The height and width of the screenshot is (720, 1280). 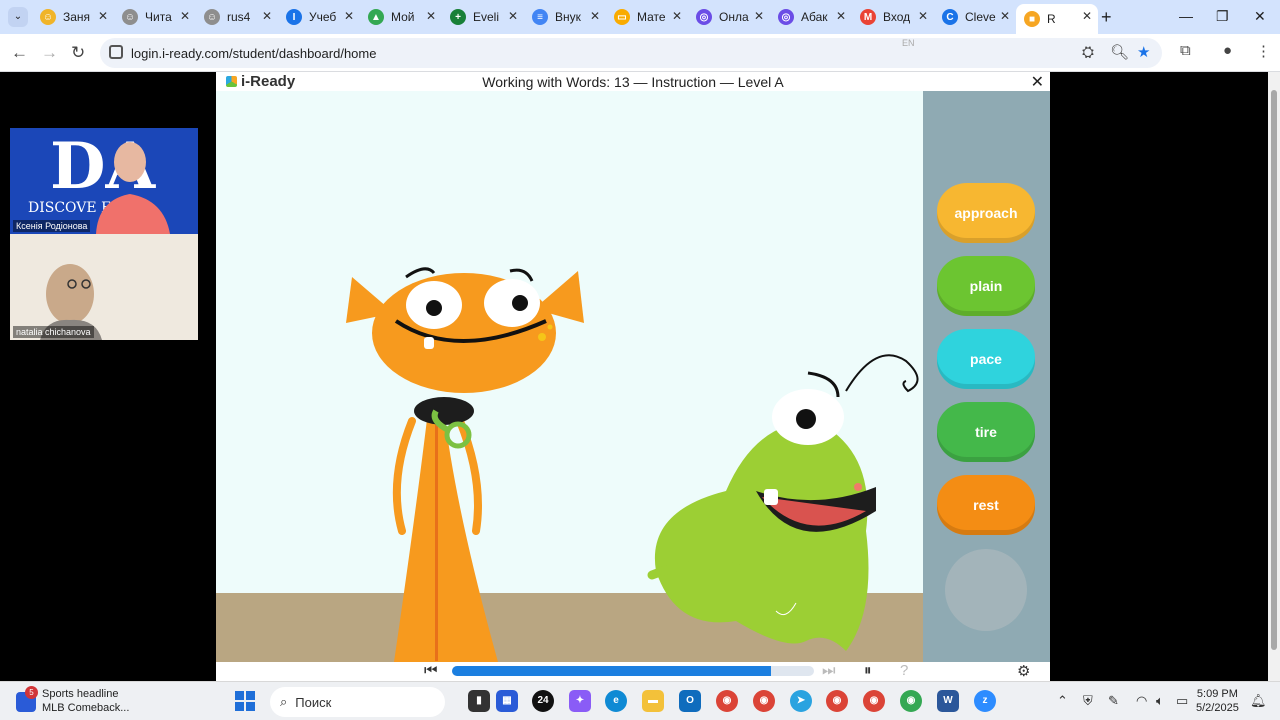 I want to click on skip-forward-icon: ⏭, so click(x=829, y=670).